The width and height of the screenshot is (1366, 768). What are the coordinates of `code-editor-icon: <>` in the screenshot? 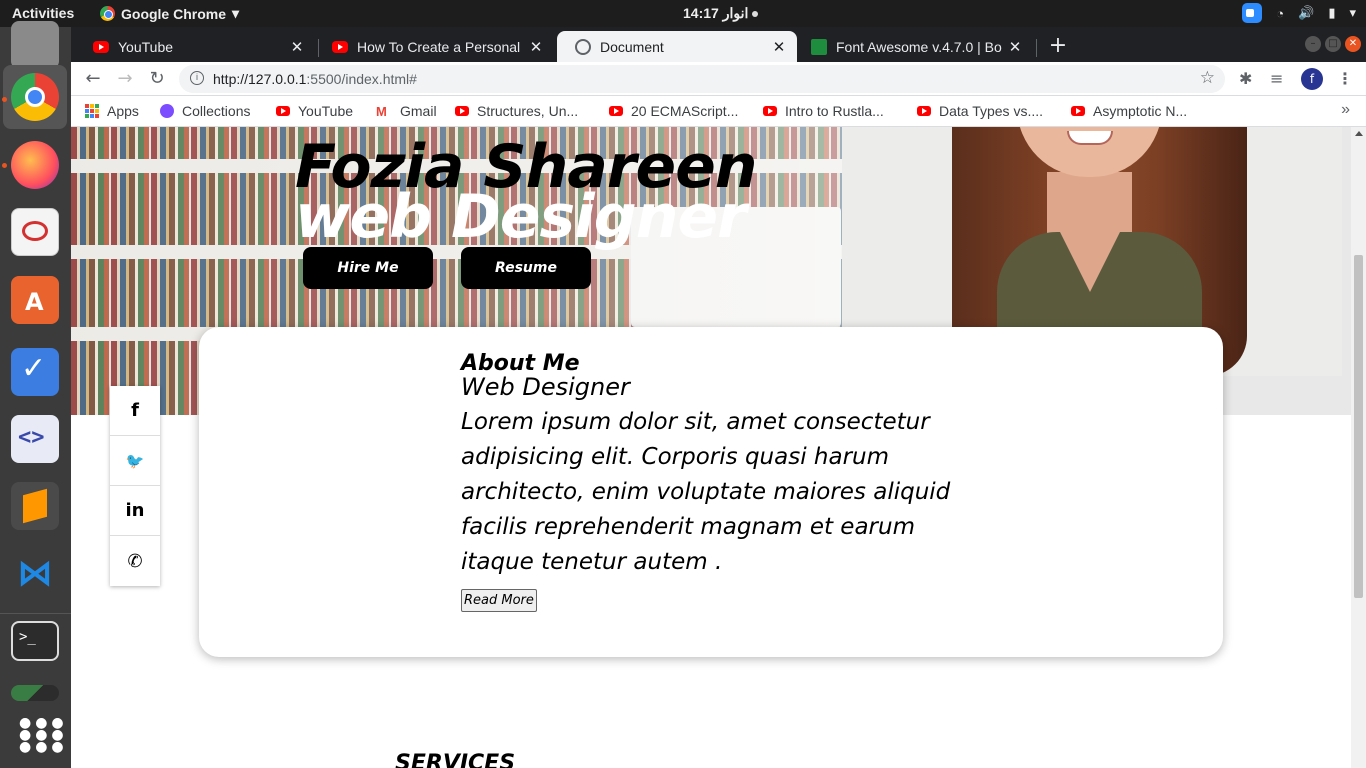 It's located at (35, 439).